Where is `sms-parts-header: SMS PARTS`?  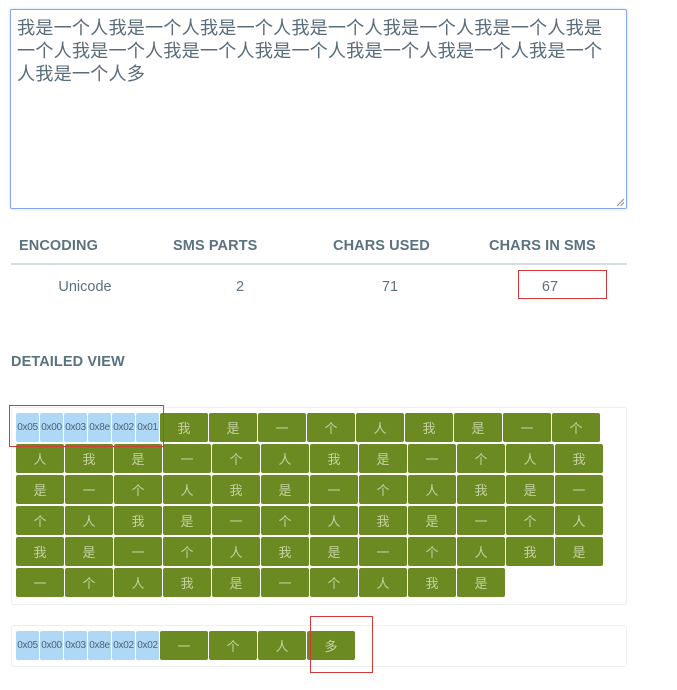 sms-parts-header: SMS PARTS is located at coordinates (215, 246).